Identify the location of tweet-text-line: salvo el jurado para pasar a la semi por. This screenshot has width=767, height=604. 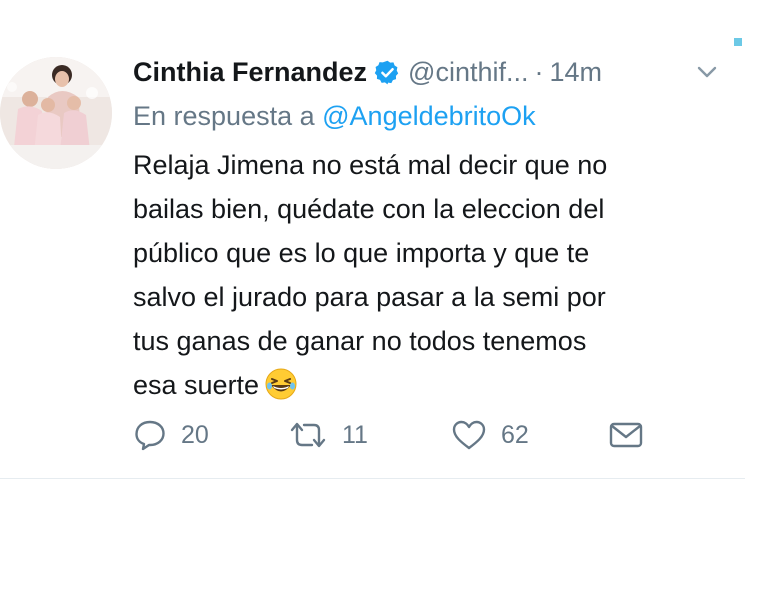
(369, 297).